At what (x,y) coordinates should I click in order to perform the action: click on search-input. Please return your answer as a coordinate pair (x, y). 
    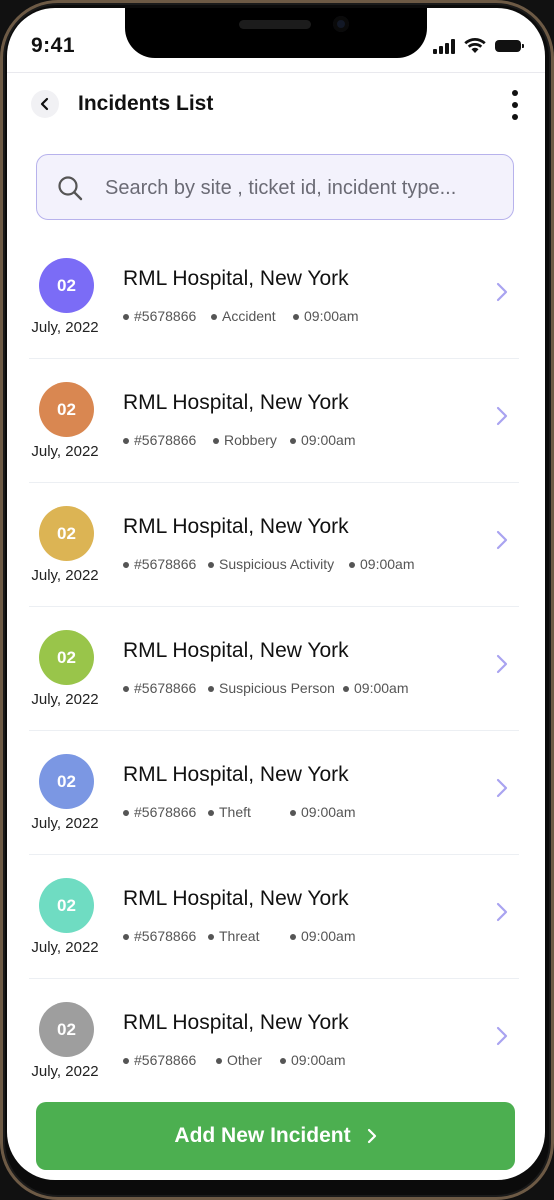
    Looking at the image, I should click on (305, 188).